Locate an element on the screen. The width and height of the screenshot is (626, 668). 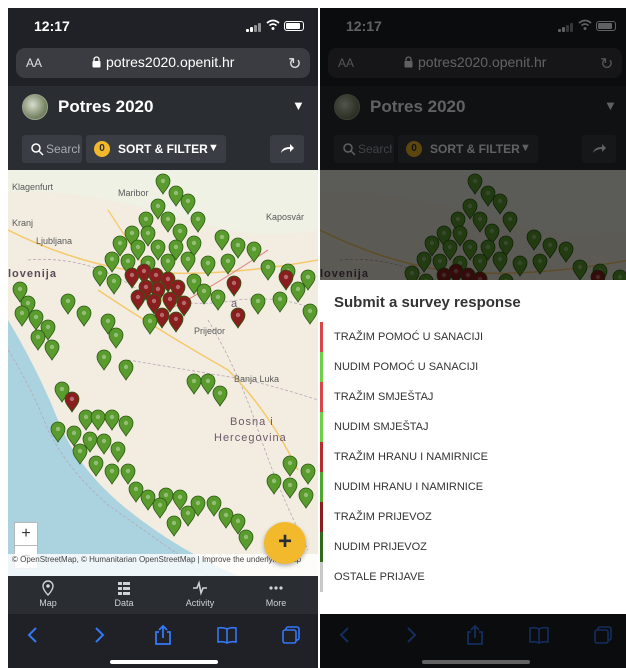
nav-map: Map is located at coordinates (48, 594).